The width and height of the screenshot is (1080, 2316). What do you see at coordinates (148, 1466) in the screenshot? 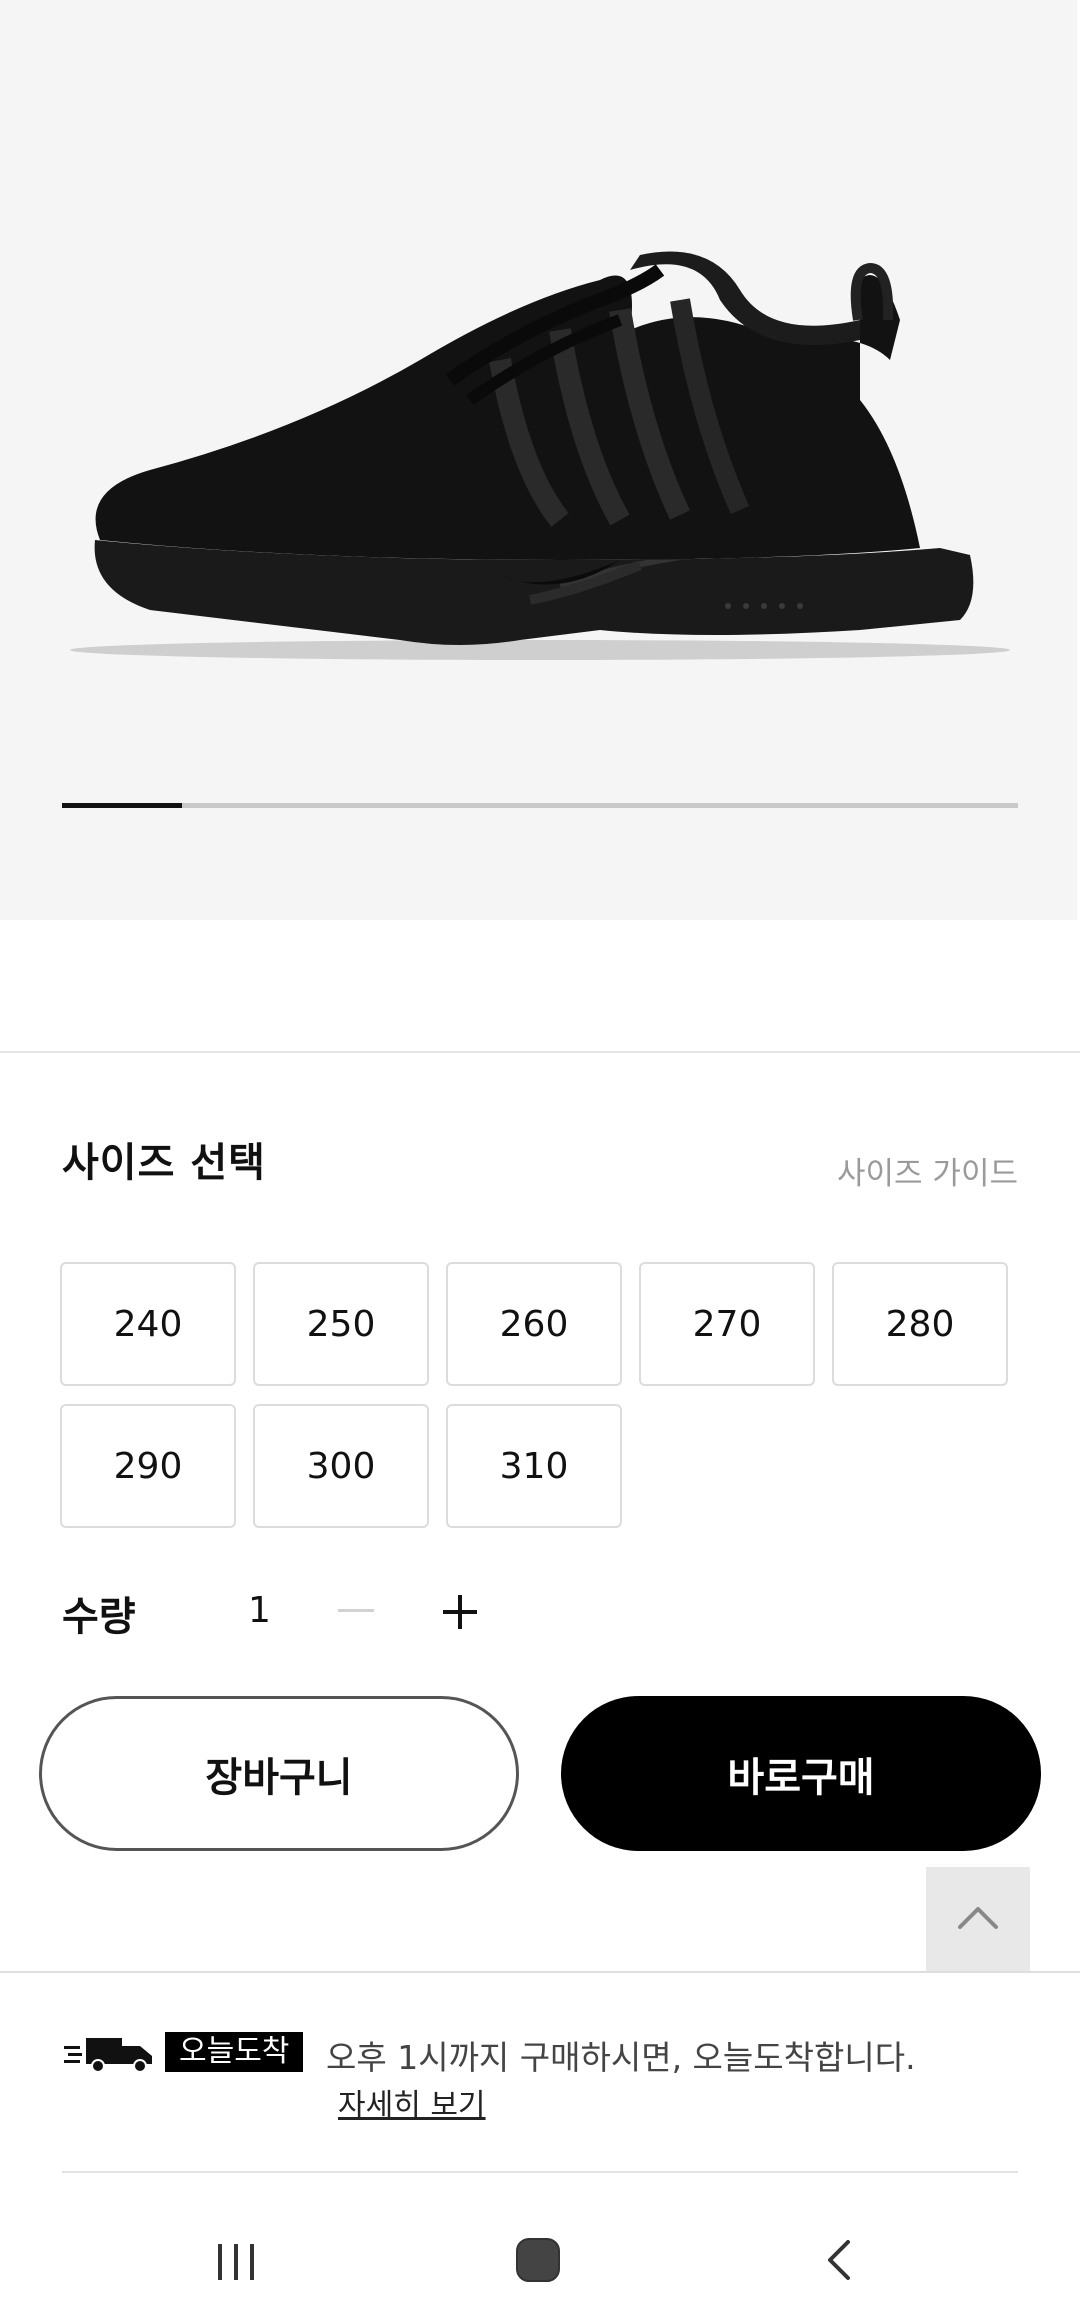
I see `size-option-290: 290` at bounding box center [148, 1466].